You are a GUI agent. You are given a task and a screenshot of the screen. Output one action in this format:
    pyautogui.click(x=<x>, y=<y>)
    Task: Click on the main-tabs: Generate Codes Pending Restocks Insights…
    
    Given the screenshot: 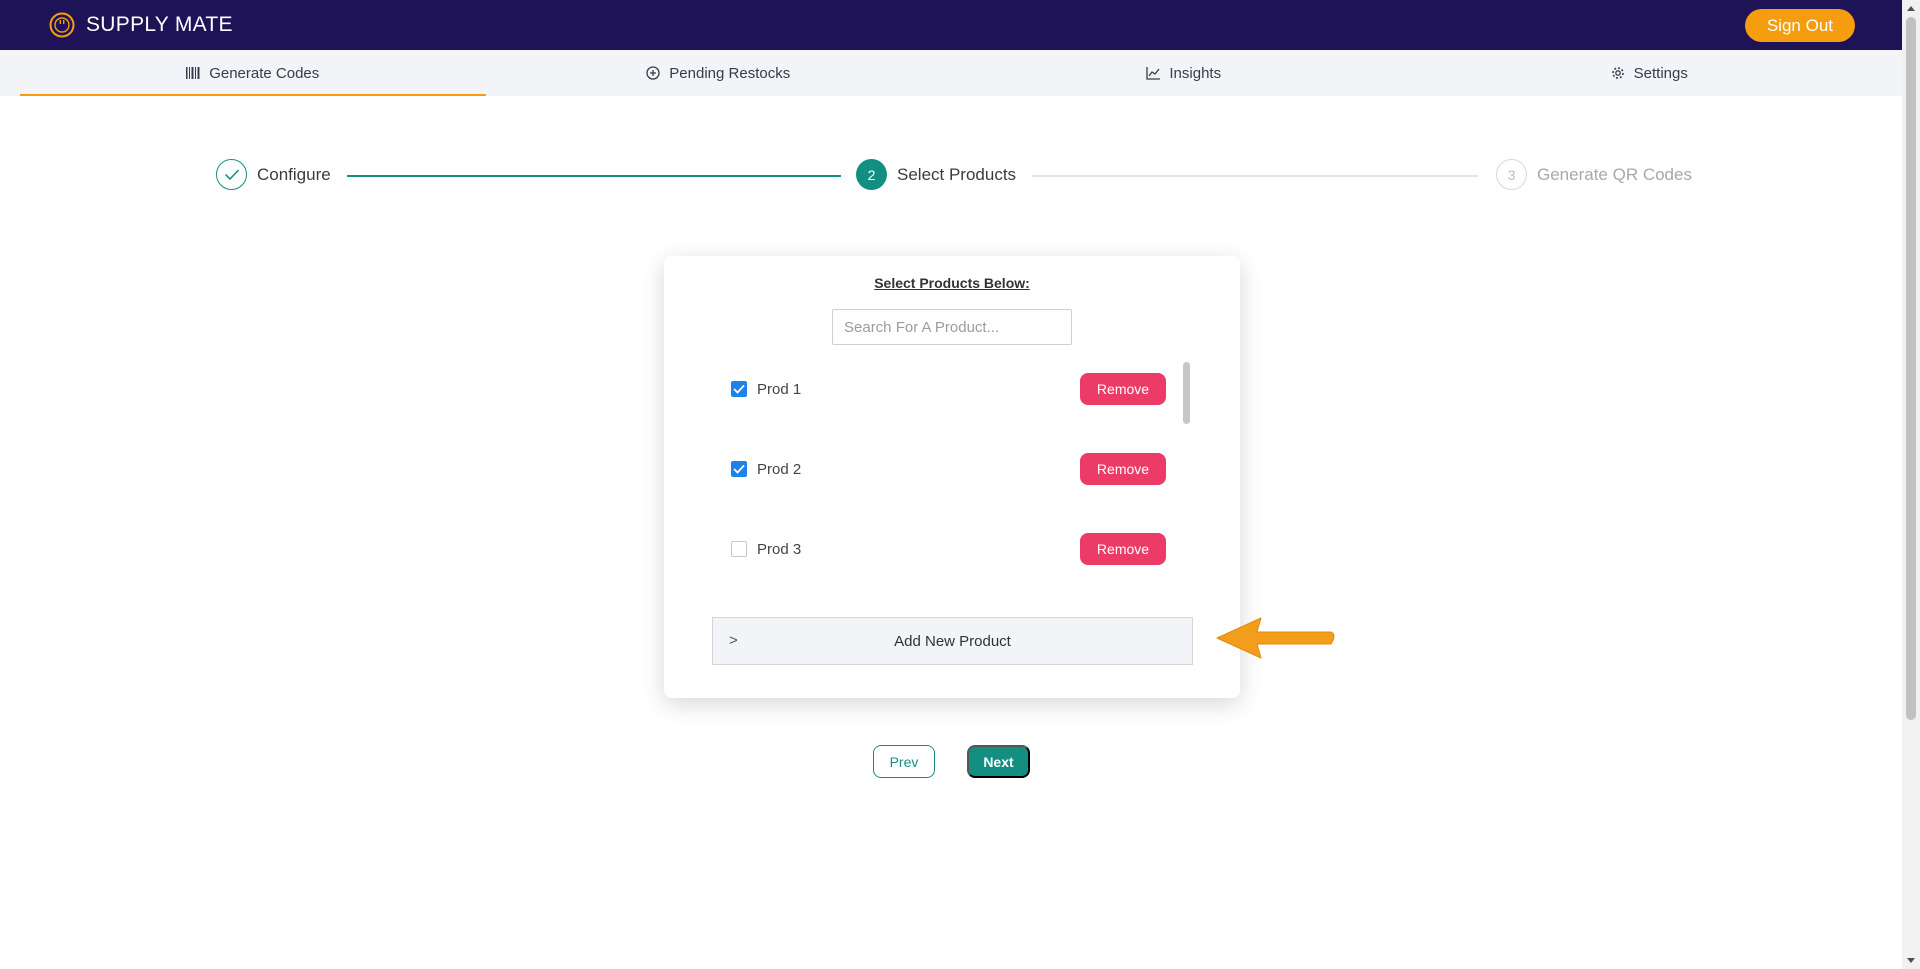 What is the action you would take?
    pyautogui.click(x=951, y=73)
    